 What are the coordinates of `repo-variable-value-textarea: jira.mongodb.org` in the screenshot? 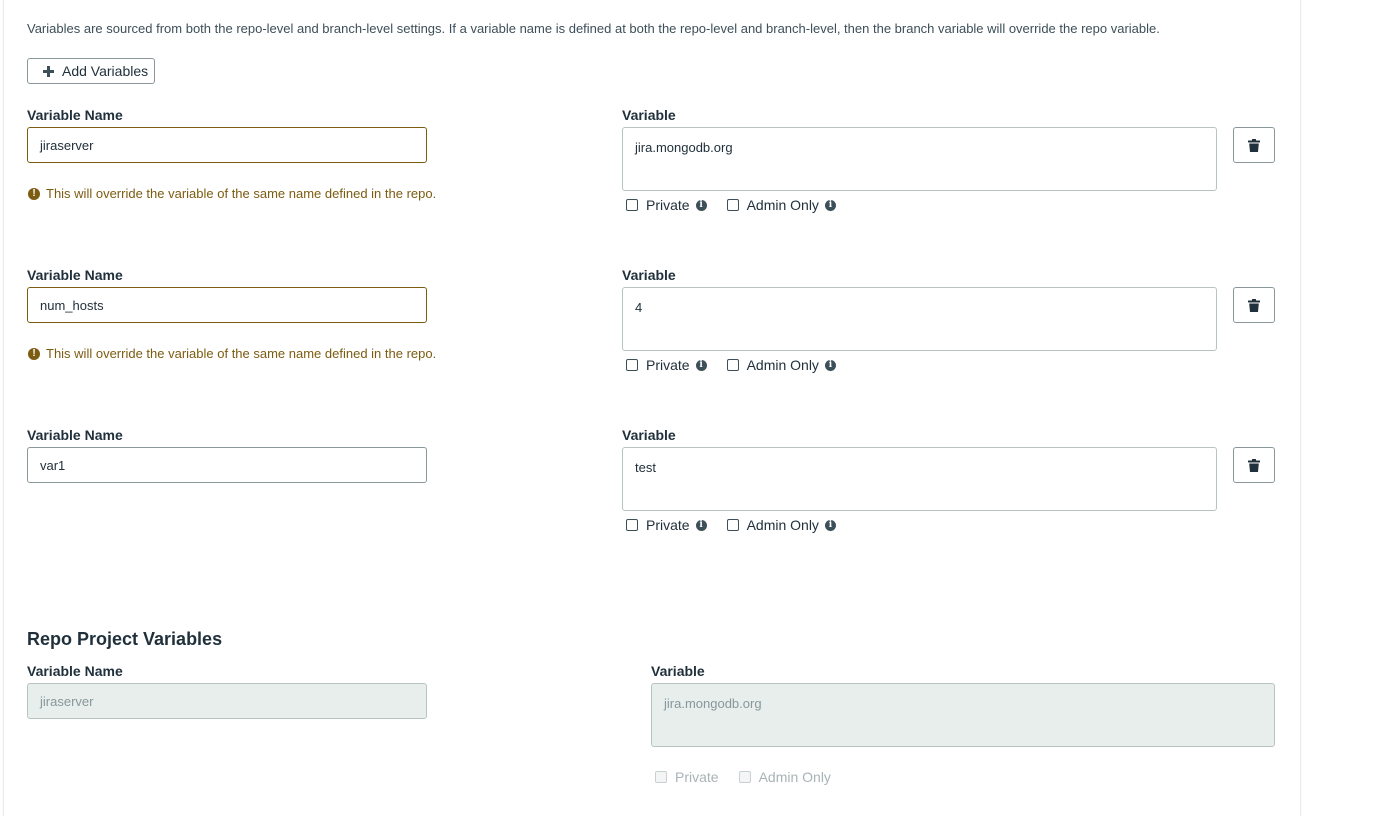 It's located at (963, 715).